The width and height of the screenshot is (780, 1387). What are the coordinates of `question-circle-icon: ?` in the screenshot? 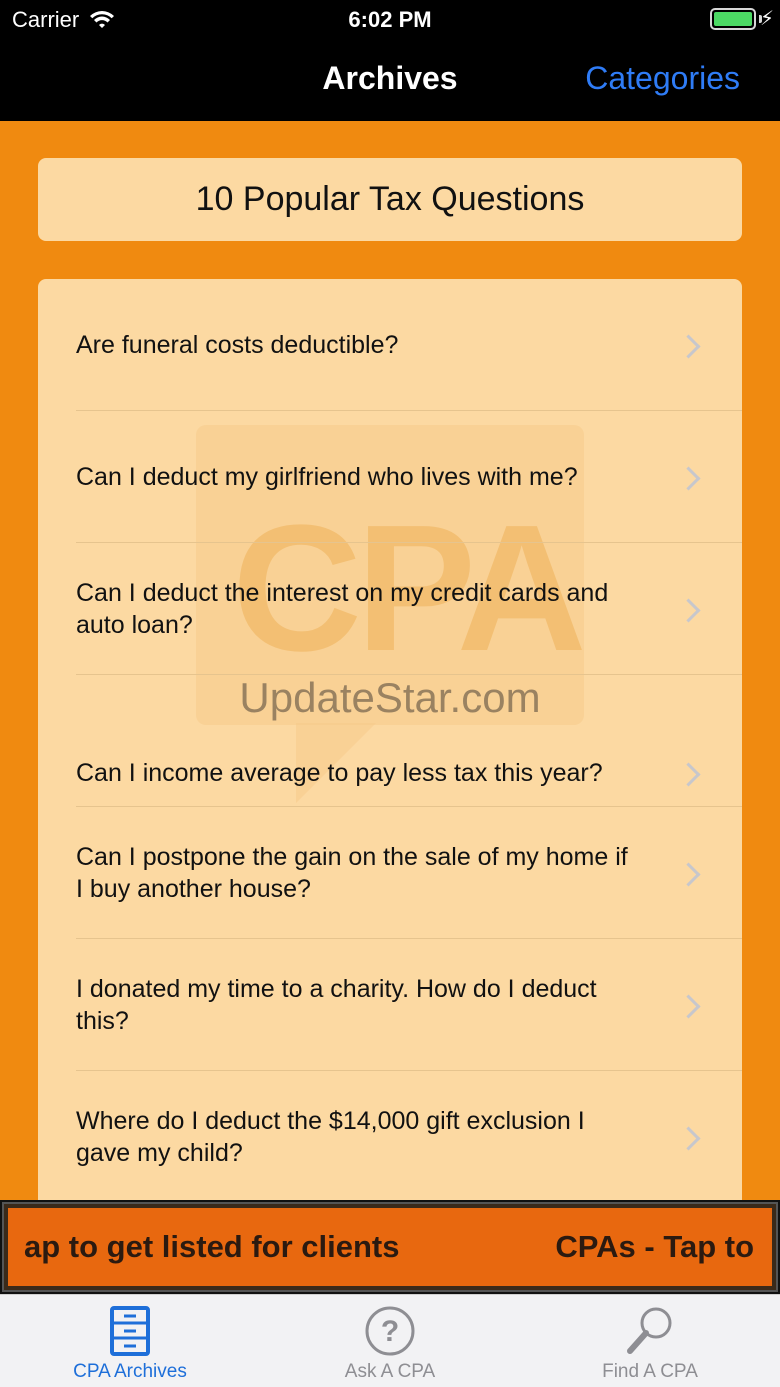 It's located at (390, 1331).